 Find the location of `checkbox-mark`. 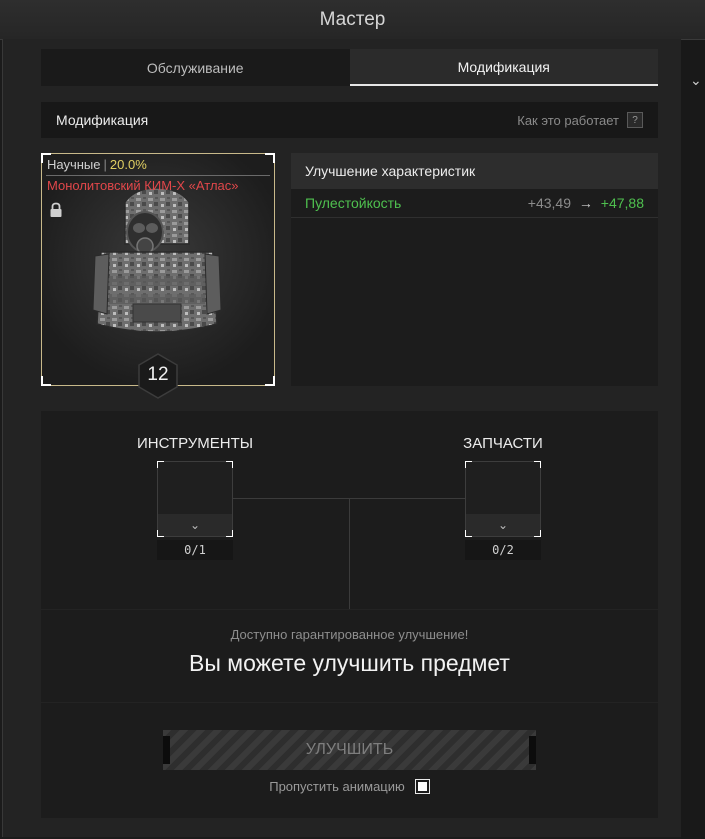

checkbox-mark is located at coordinates (422, 786).